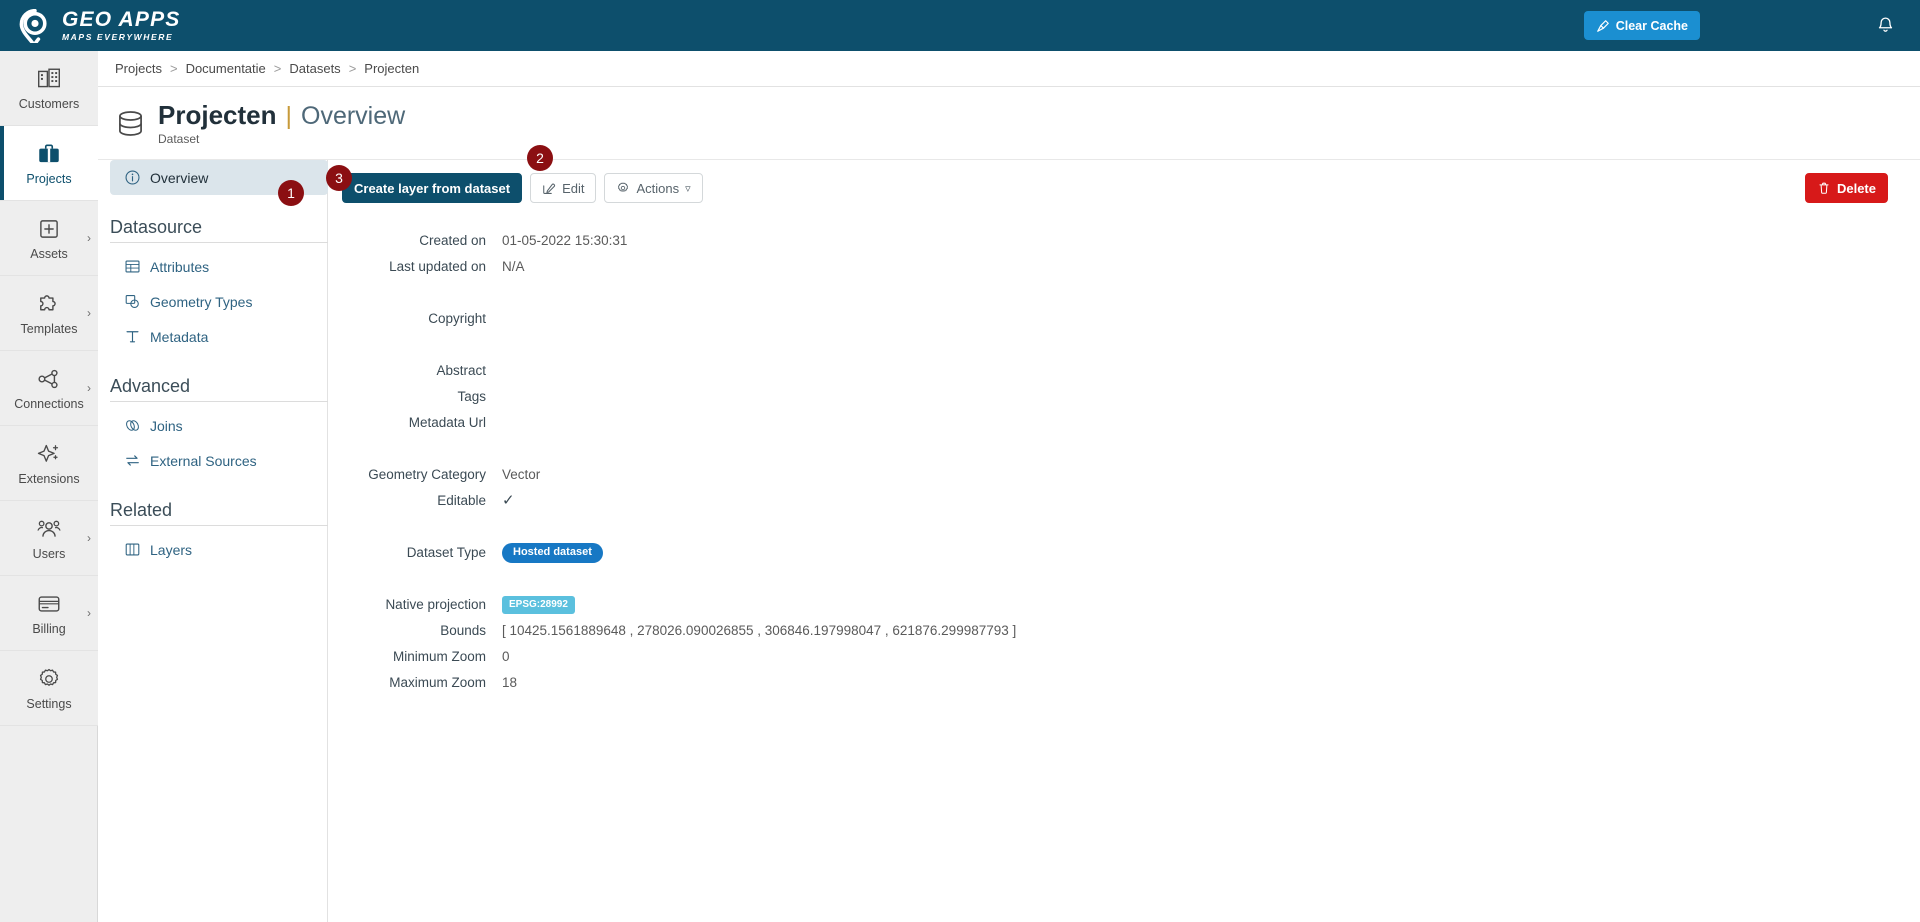  Describe the element at coordinates (49, 228) in the screenshot. I see `plus-square-icon` at that location.